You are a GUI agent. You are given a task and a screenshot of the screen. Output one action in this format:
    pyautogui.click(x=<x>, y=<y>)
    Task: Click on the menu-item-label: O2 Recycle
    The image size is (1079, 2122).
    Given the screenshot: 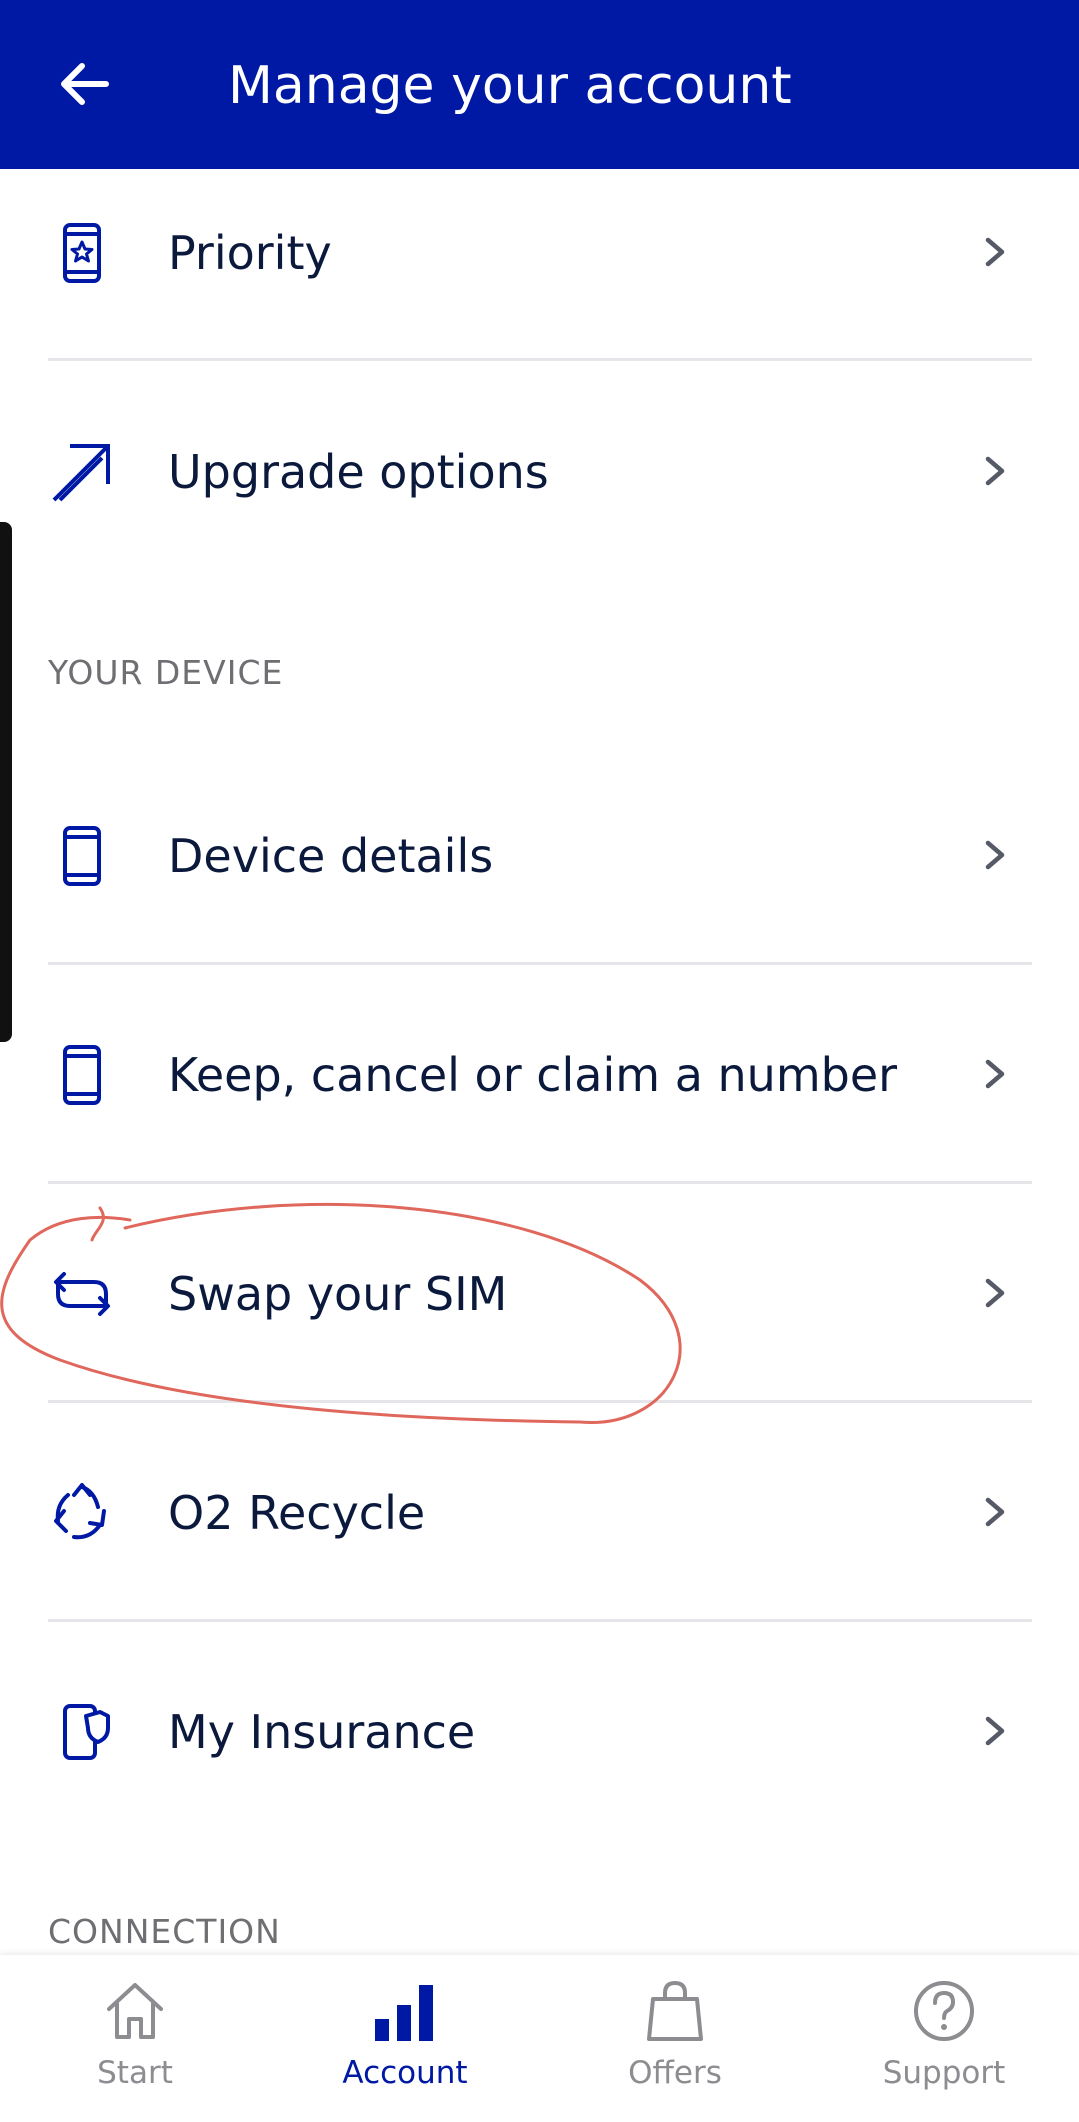 What is the action you would take?
    pyautogui.click(x=297, y=1513)
    